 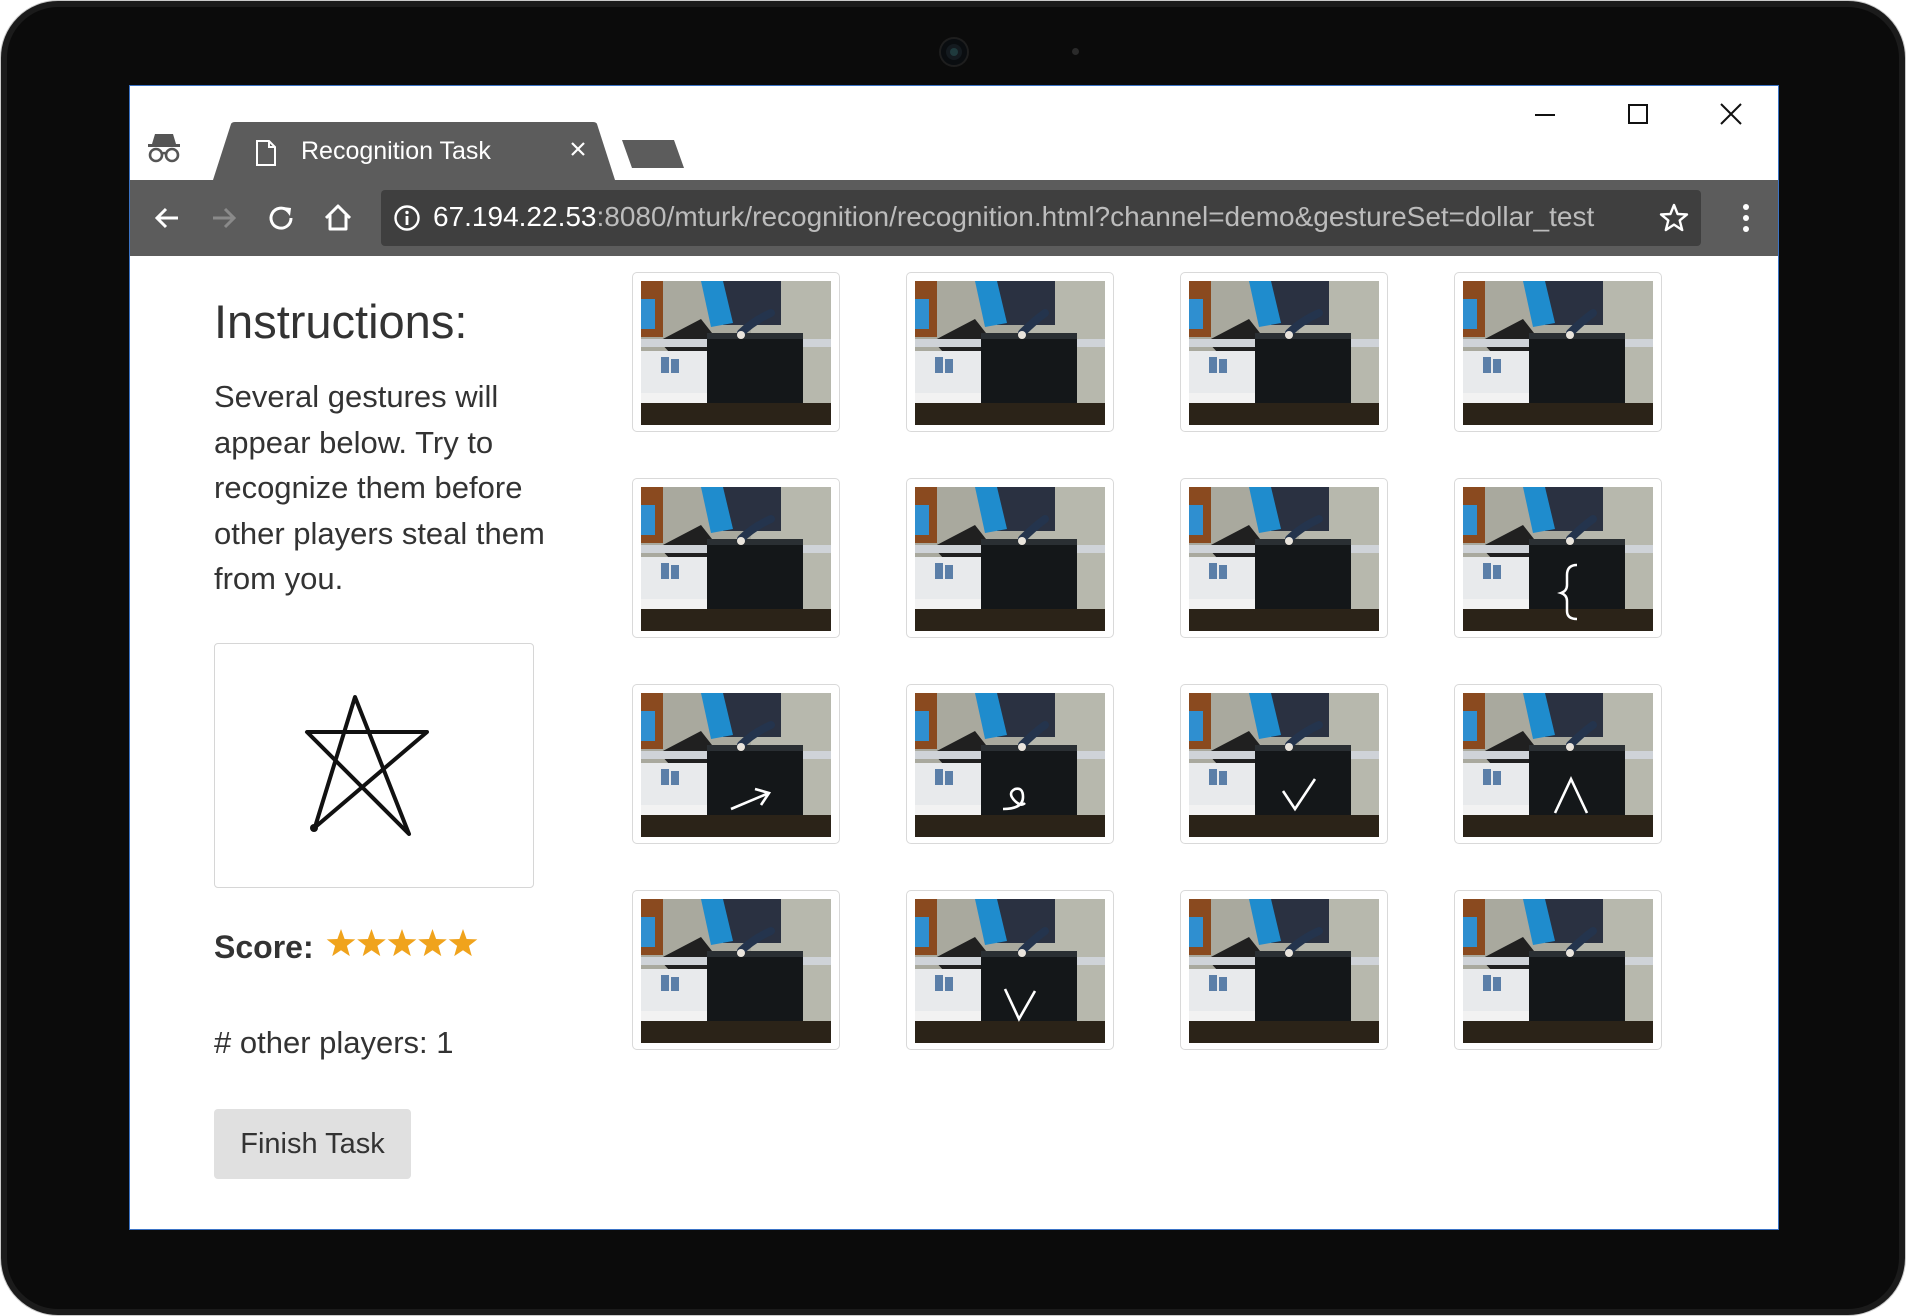 I want to click on instructions-heading: Instructions:, so click(x=341, y=321).